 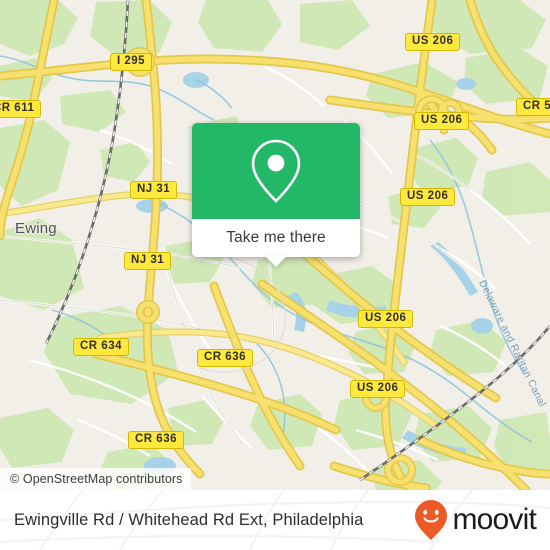 What do you see at coordinates (378, 389) in the screenshot?
I see `road-shield-us206-south: US 206` at bounding box center [378, 389].